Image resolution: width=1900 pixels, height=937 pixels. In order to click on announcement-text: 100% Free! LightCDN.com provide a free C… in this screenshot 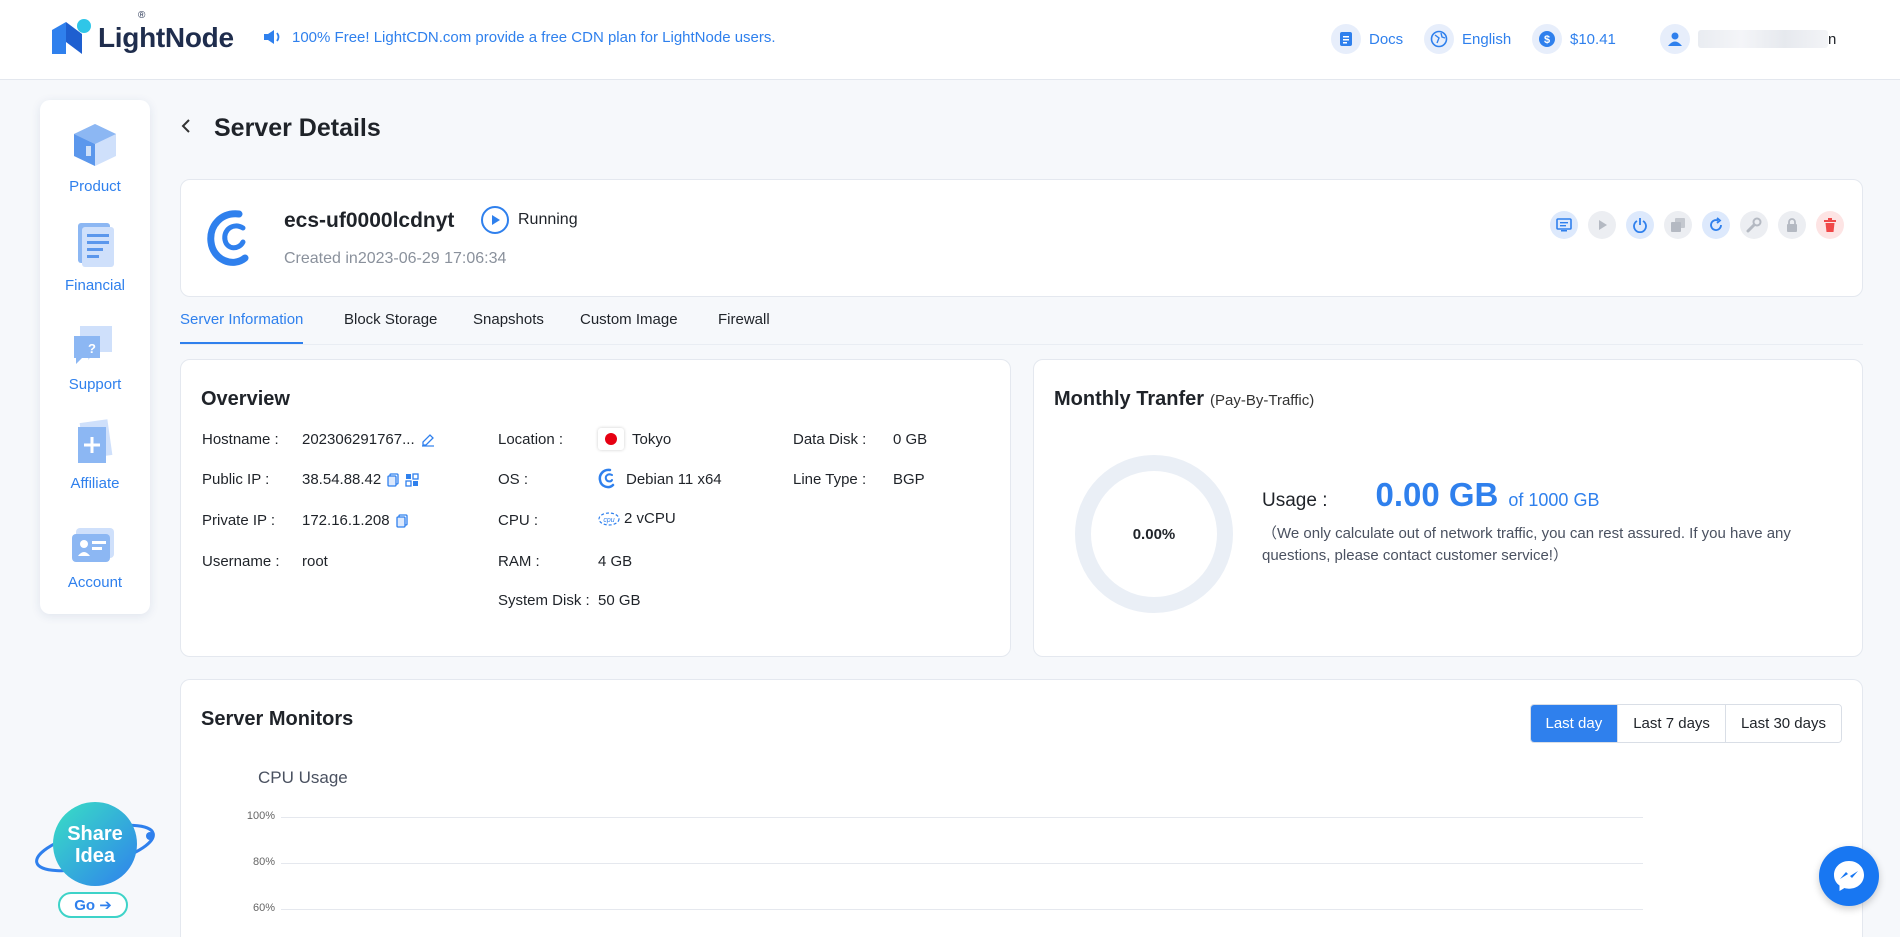, I will do `click(534, 37)`.